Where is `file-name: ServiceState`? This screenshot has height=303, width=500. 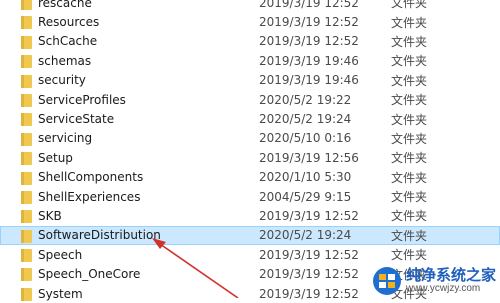
file-name: ServiceState is located at coordinates (76, 119).